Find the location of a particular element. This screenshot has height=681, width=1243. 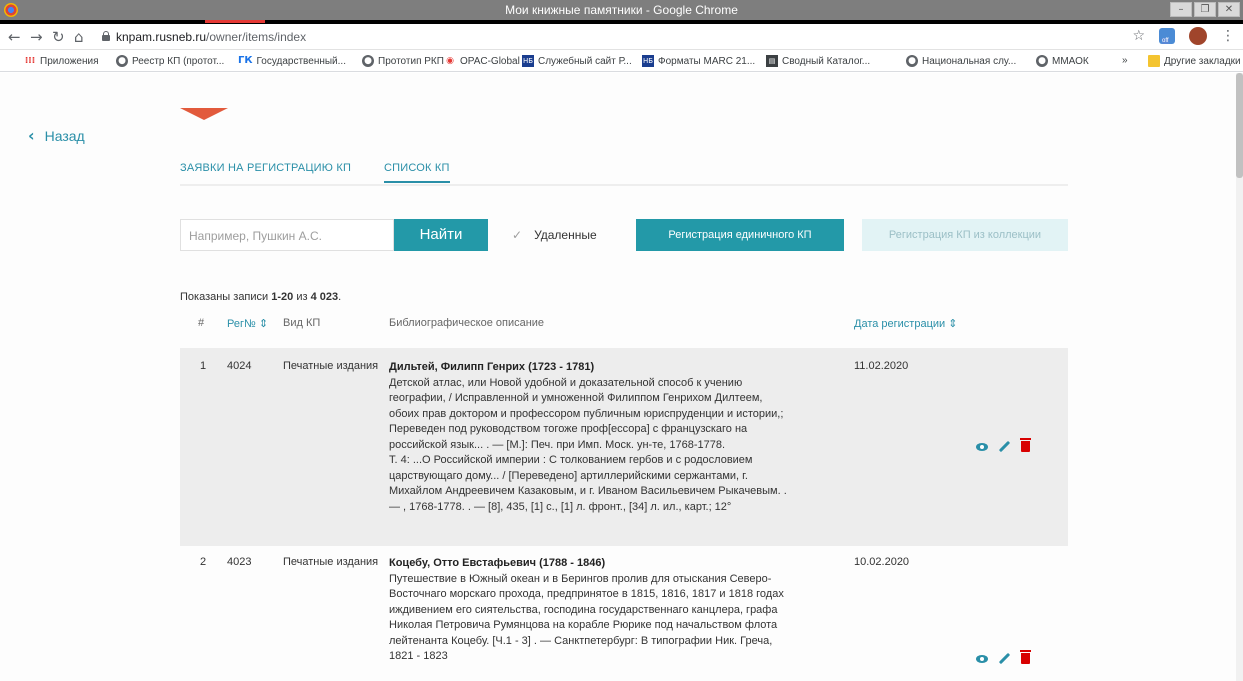

records-summary: Показаны записи 1-20 из 4 023. is located at coordinates (260, 297).